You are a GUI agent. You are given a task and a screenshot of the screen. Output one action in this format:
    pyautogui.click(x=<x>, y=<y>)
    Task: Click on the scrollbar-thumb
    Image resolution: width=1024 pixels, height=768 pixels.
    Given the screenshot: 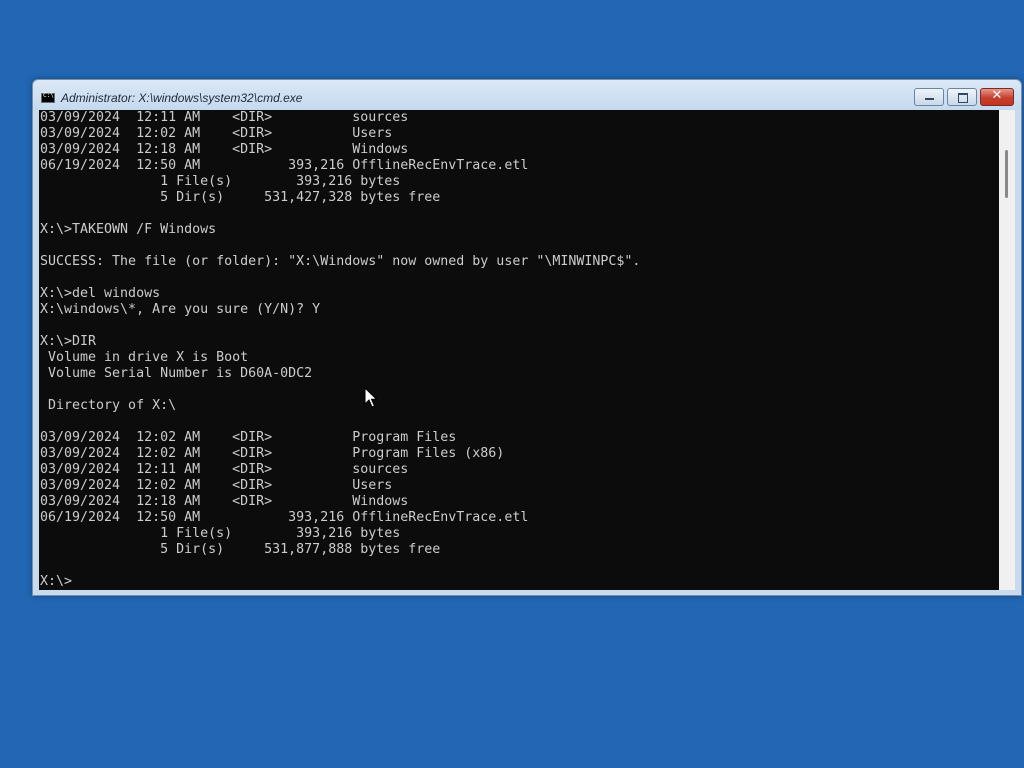 What is the action you would take?
    pyautogui.click(x=1006, y=174)
    